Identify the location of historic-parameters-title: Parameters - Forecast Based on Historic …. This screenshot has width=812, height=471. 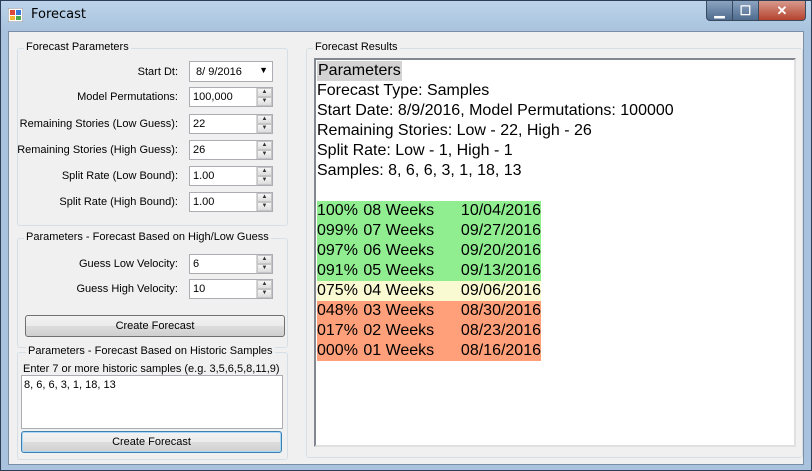
(150, 351).